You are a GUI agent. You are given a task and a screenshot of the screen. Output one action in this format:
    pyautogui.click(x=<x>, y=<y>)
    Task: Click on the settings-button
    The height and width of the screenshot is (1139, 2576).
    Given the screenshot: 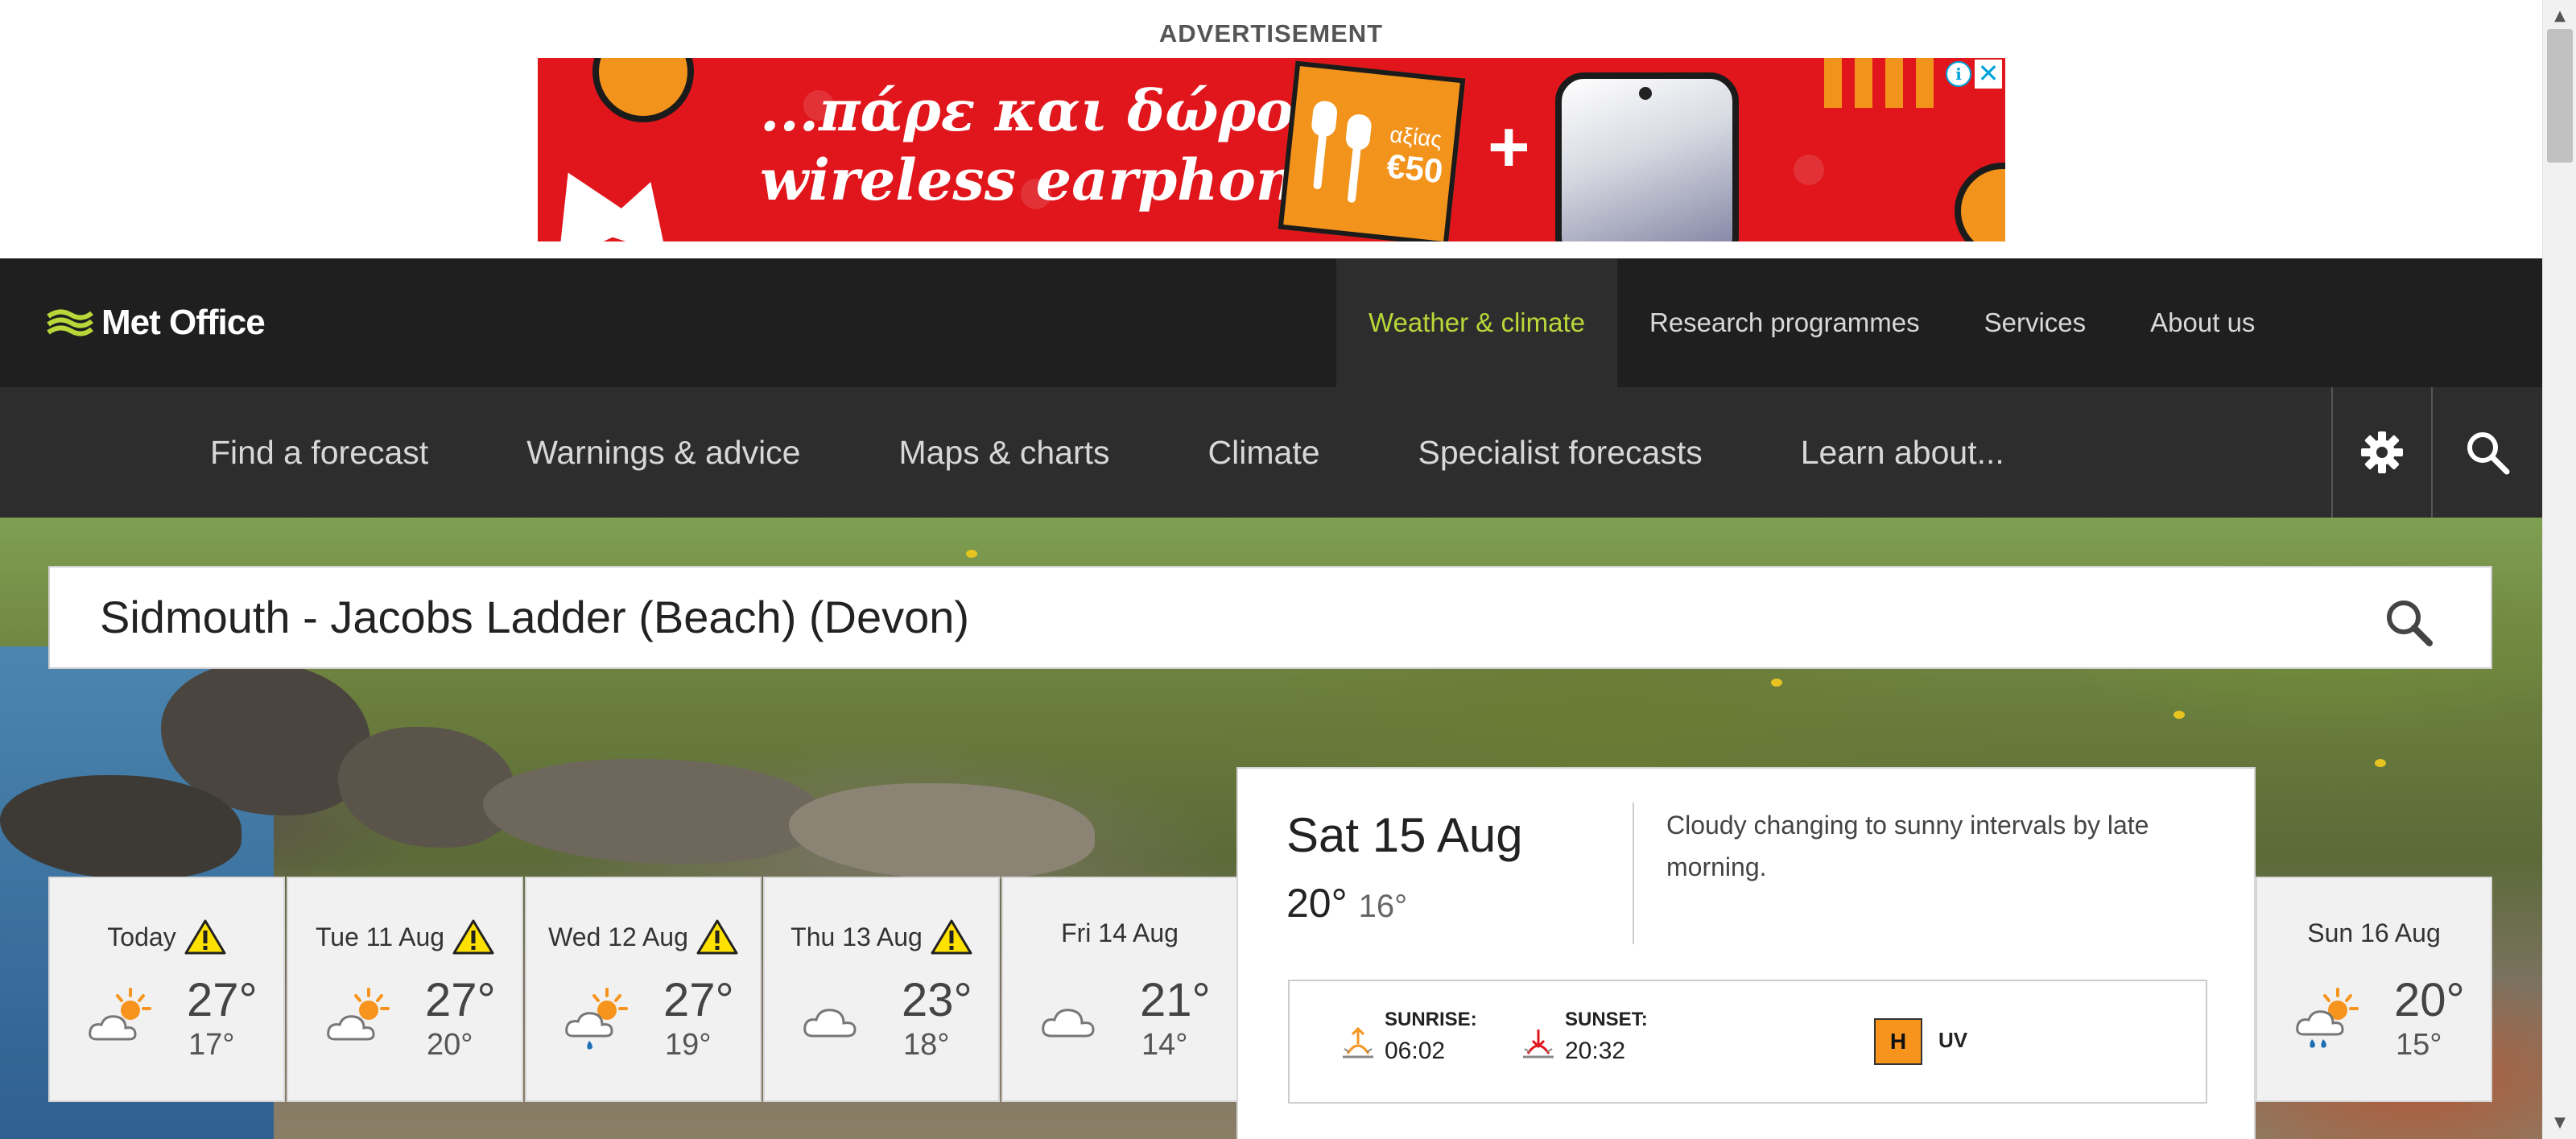 What is the action you would take?
    pyautogui.click(x=2381, y=452)
    